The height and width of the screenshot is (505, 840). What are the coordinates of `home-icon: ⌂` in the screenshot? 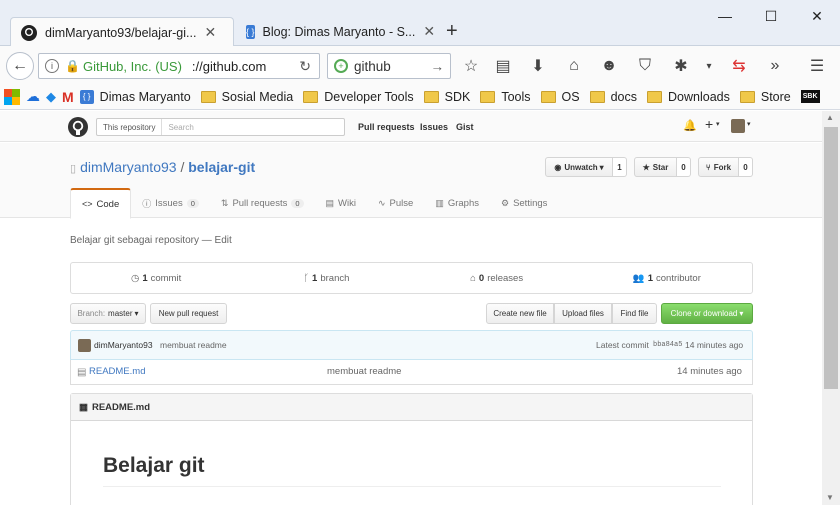 It's located at (574, 66).